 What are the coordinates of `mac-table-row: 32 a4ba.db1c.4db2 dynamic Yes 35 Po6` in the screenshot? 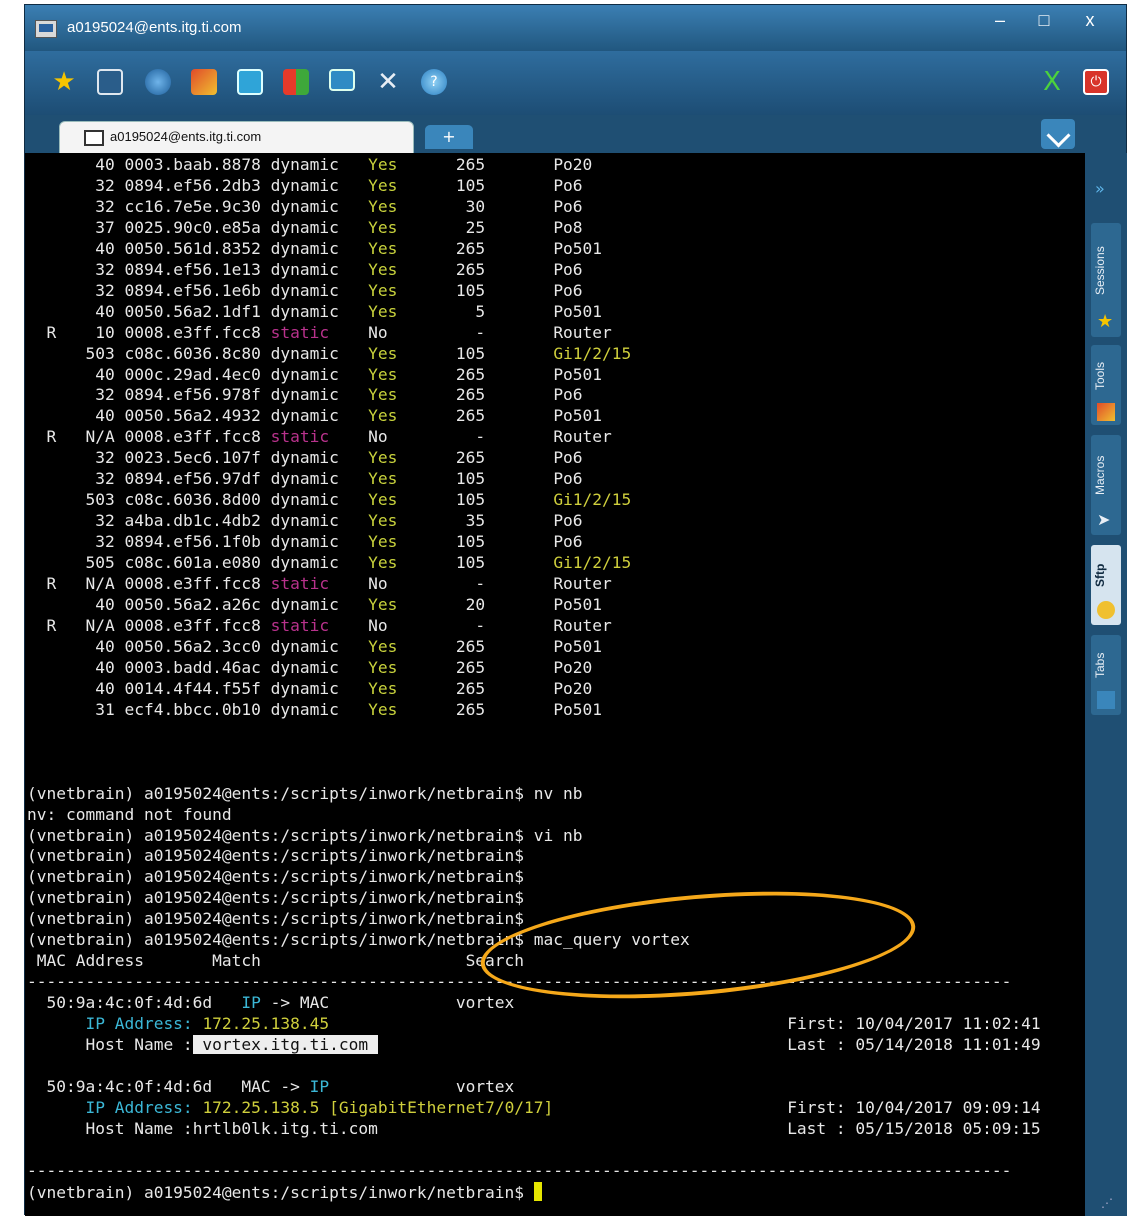 It's located at (304, 521).